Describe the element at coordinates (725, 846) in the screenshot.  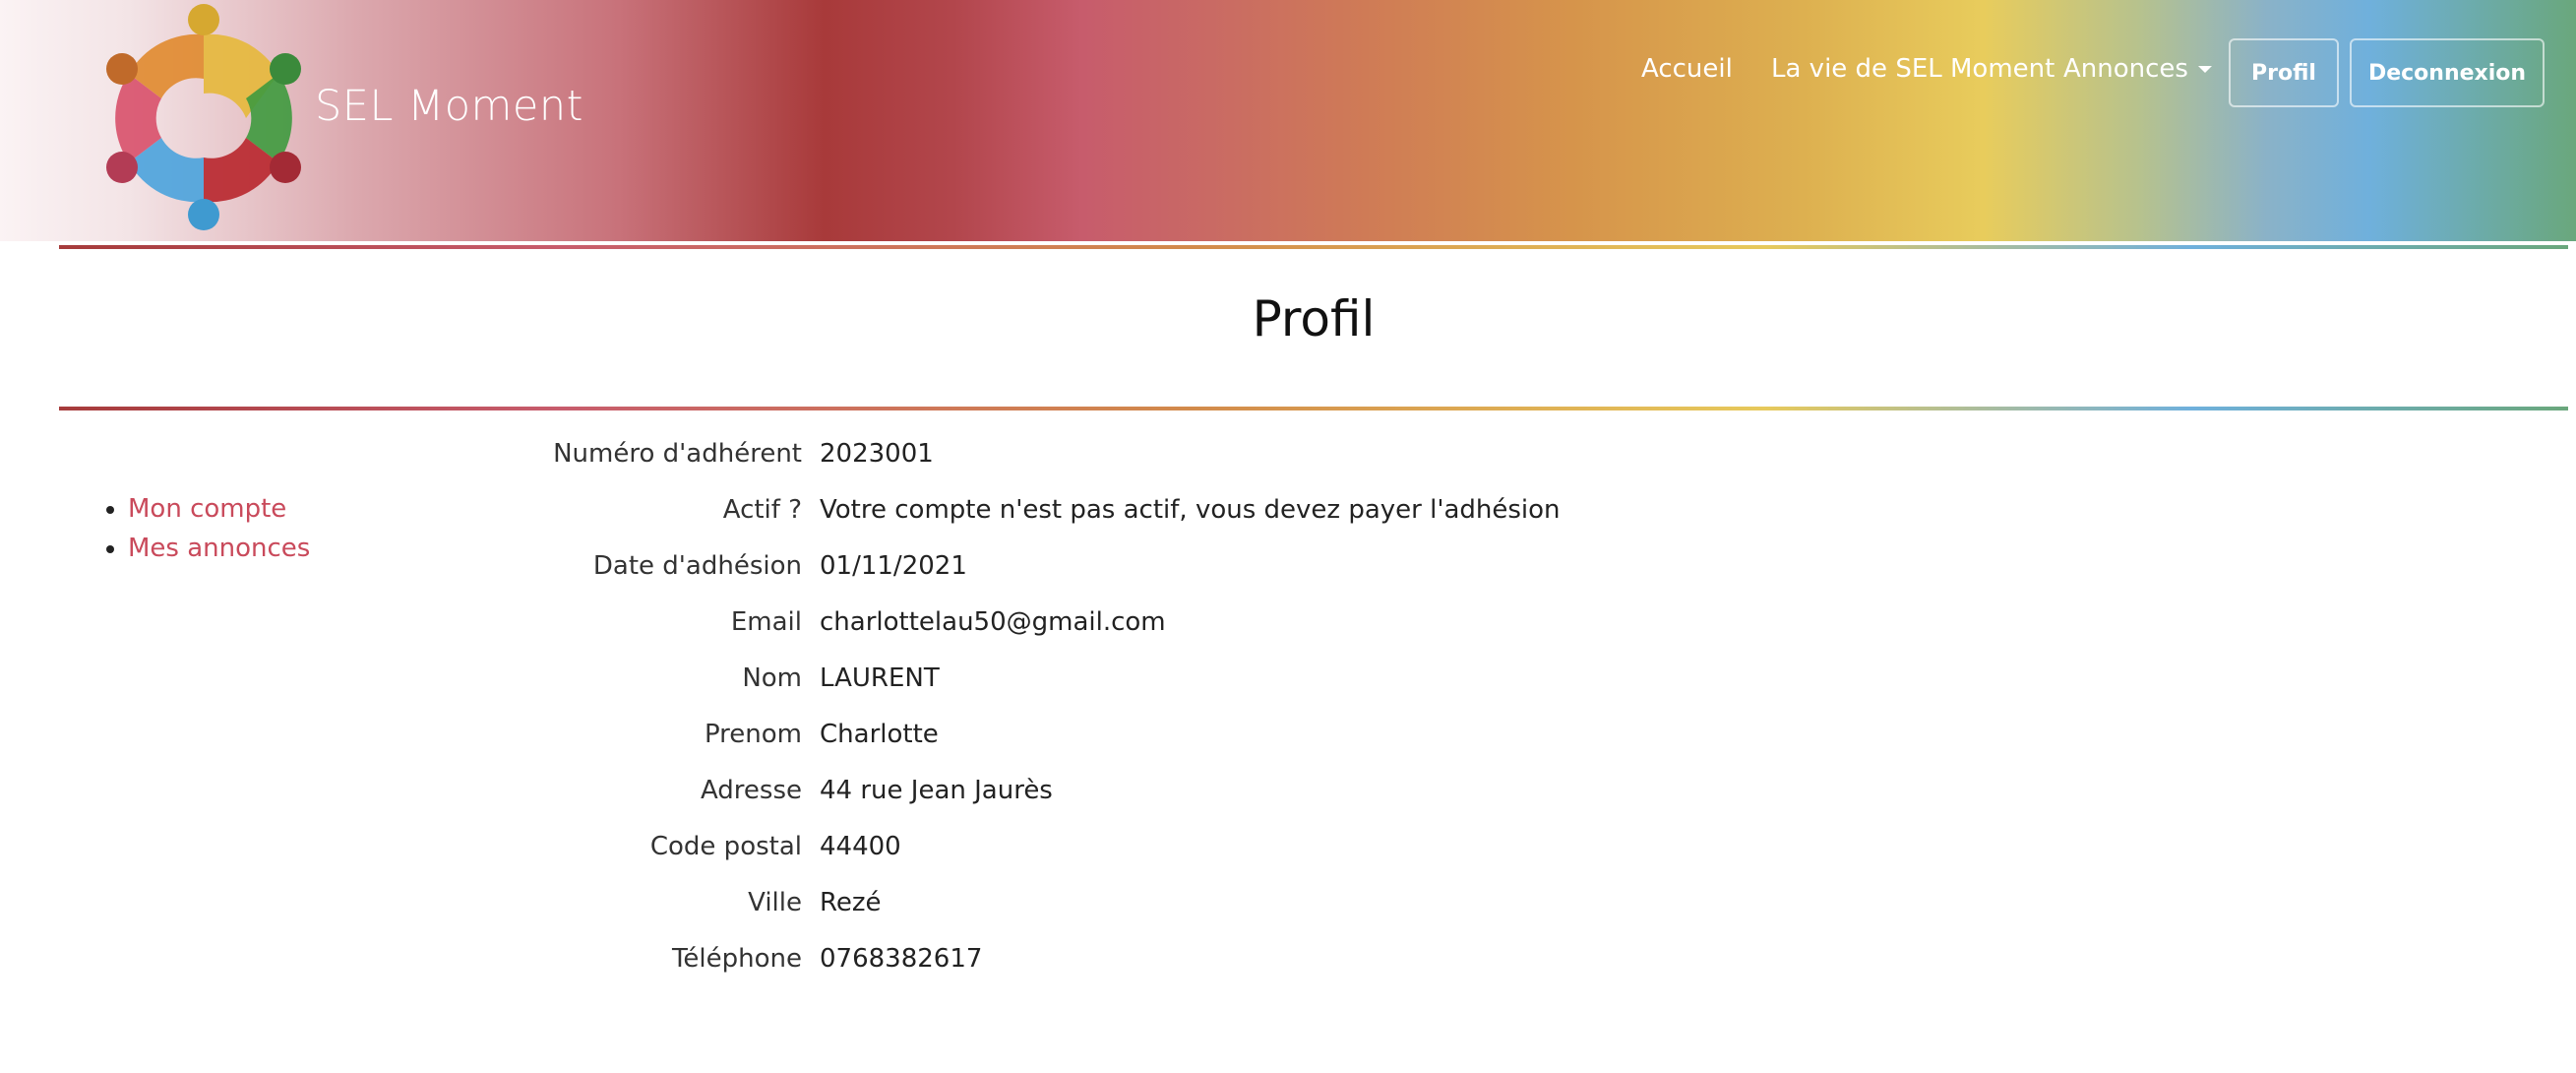
I see `field-label: Code postal` at that location.